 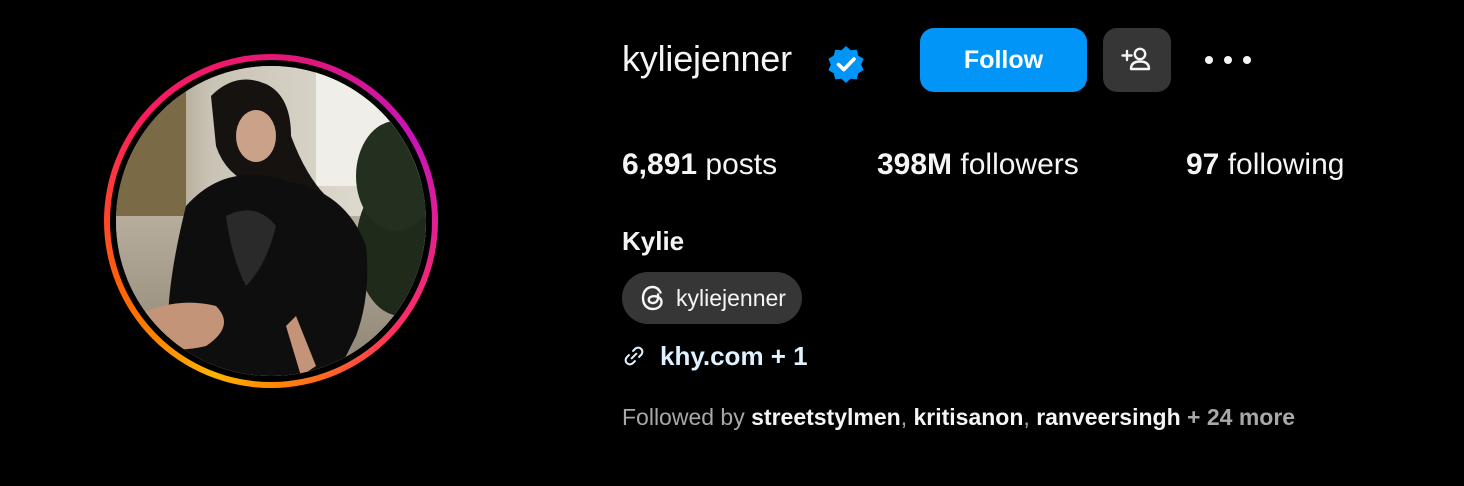 I want to click on avatar-photo-image, so click(x=271, y=221).